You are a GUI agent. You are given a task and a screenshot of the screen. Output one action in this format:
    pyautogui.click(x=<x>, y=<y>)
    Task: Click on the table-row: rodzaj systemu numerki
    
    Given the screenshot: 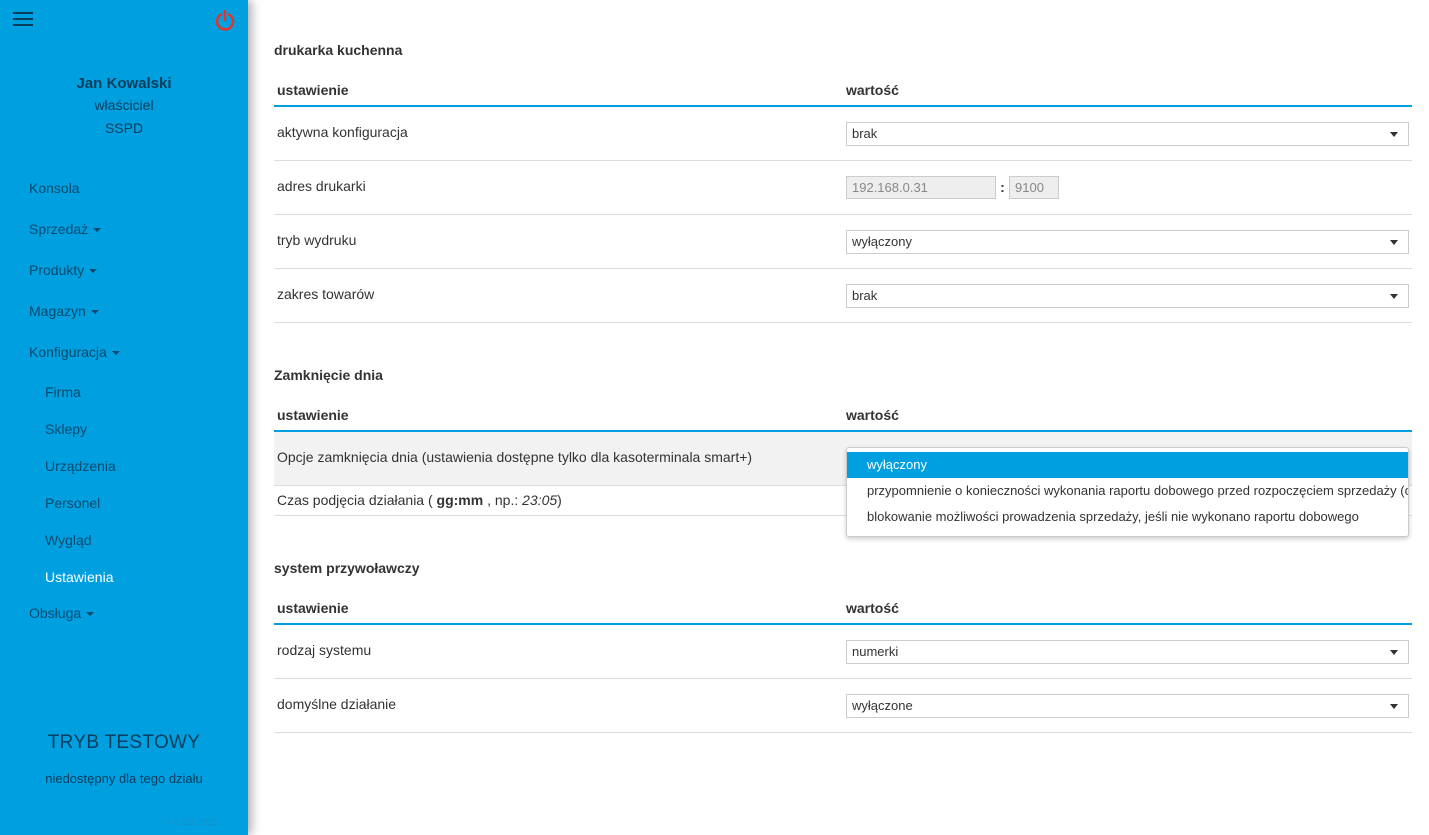 What is the action you would take?
    pyautogui.click(x=843, y=652)
    